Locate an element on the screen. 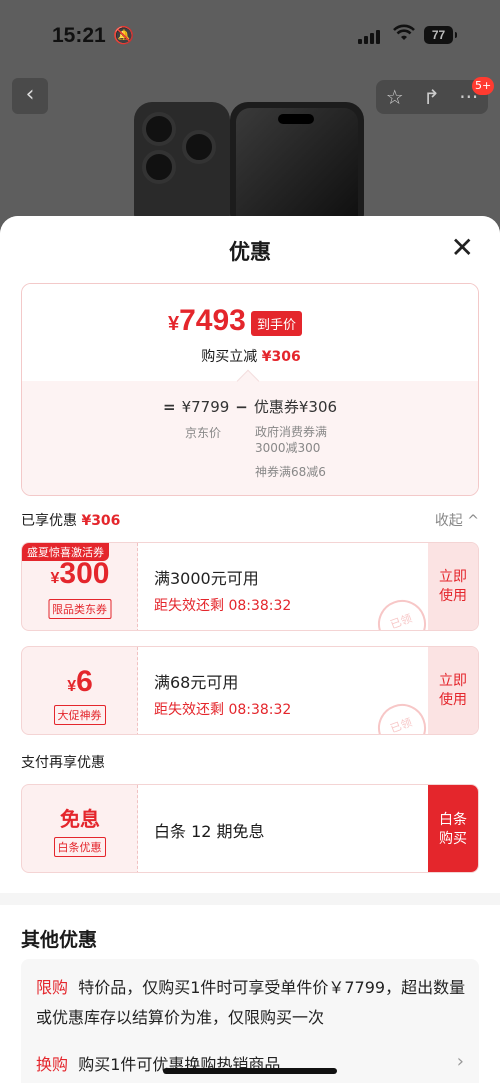 This screenshot has width=500, height=1083. baitiao-type-label: 白条优惠 is located at coordinates (79, 847).